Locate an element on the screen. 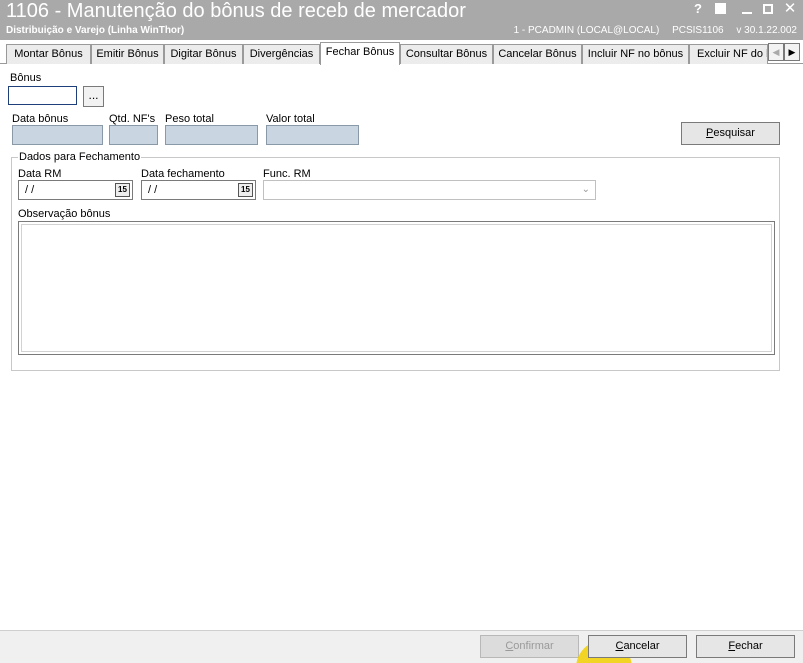  edit-icon is located at coordinates (721, 9).